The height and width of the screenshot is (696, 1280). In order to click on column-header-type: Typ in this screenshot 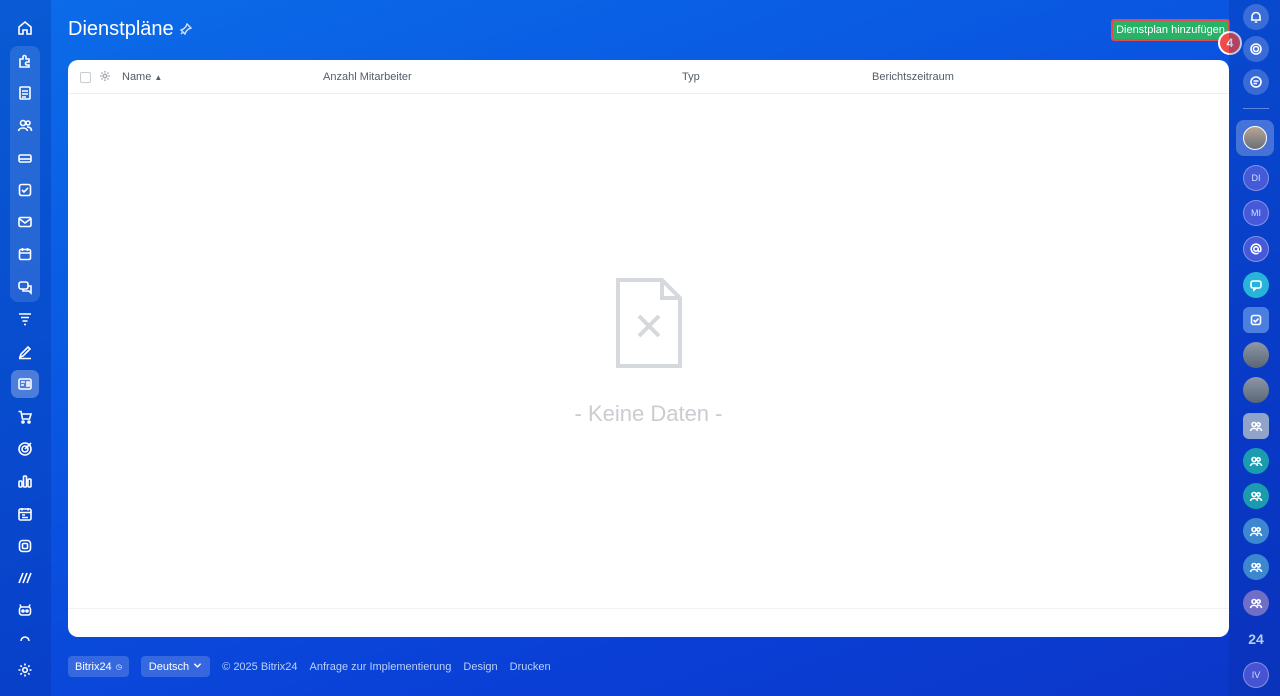, I will do `click(691, 77)`.